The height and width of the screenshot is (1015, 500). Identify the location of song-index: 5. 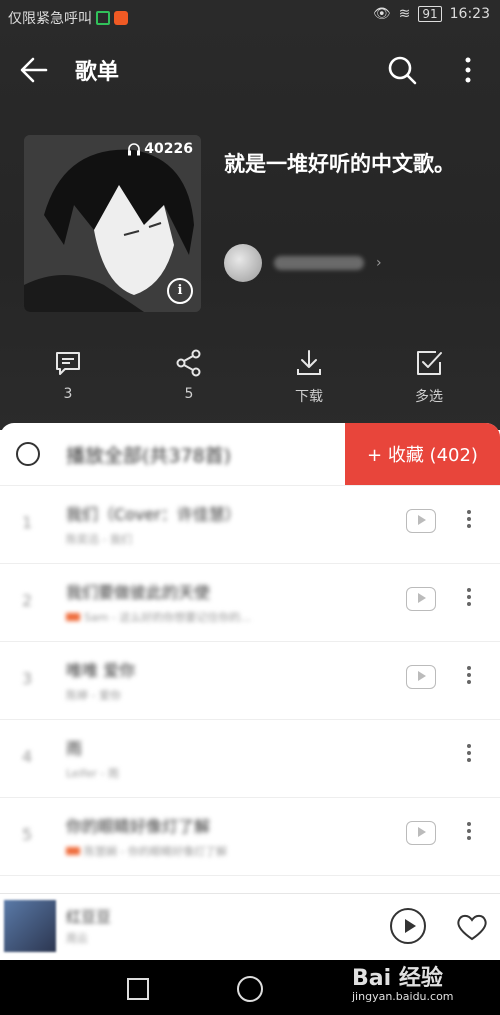
(27, 834).